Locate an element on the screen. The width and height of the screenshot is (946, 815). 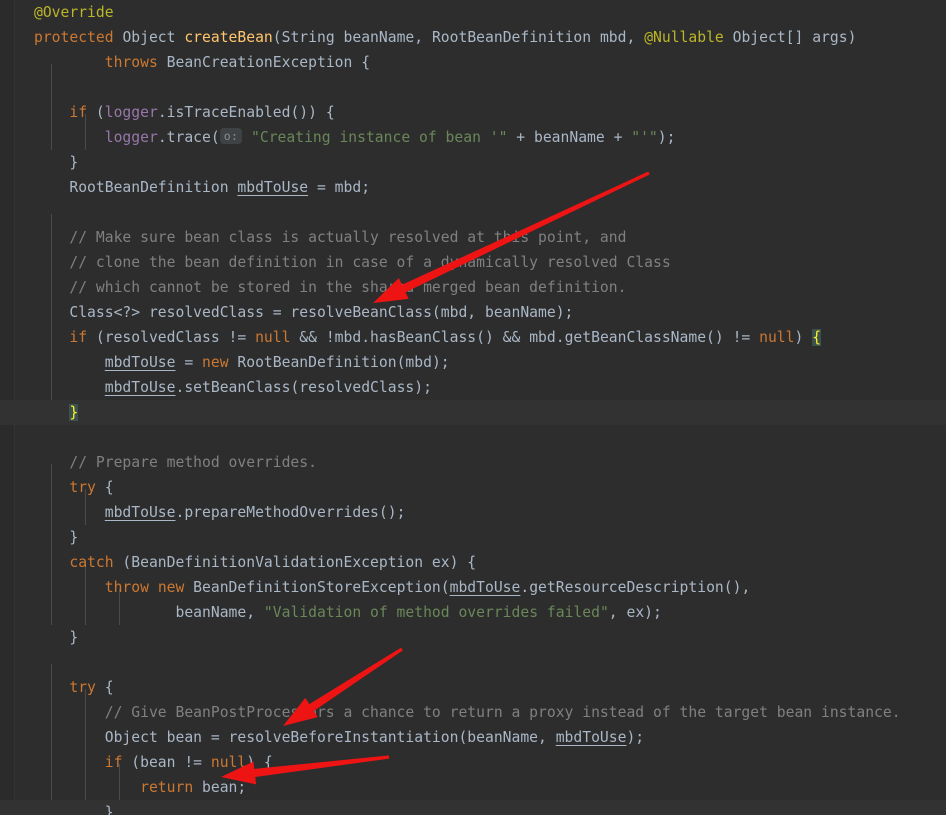
code-line: throws BeanCreationException { is located at coordinates (473, 62).